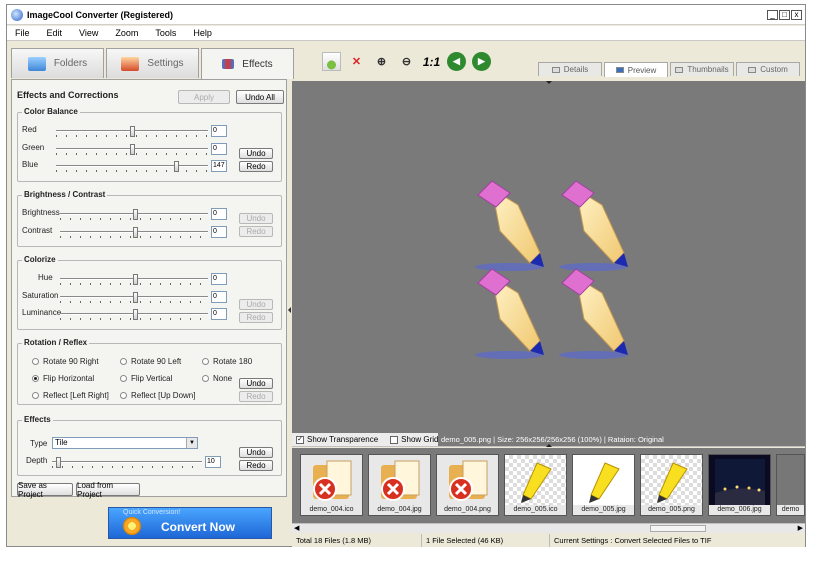 This screenshot has height=561, width=832. Describe the element at coordinates (414, 439) in the screenshot. I see `show-grid-checkbox: Show Grid` at that location.